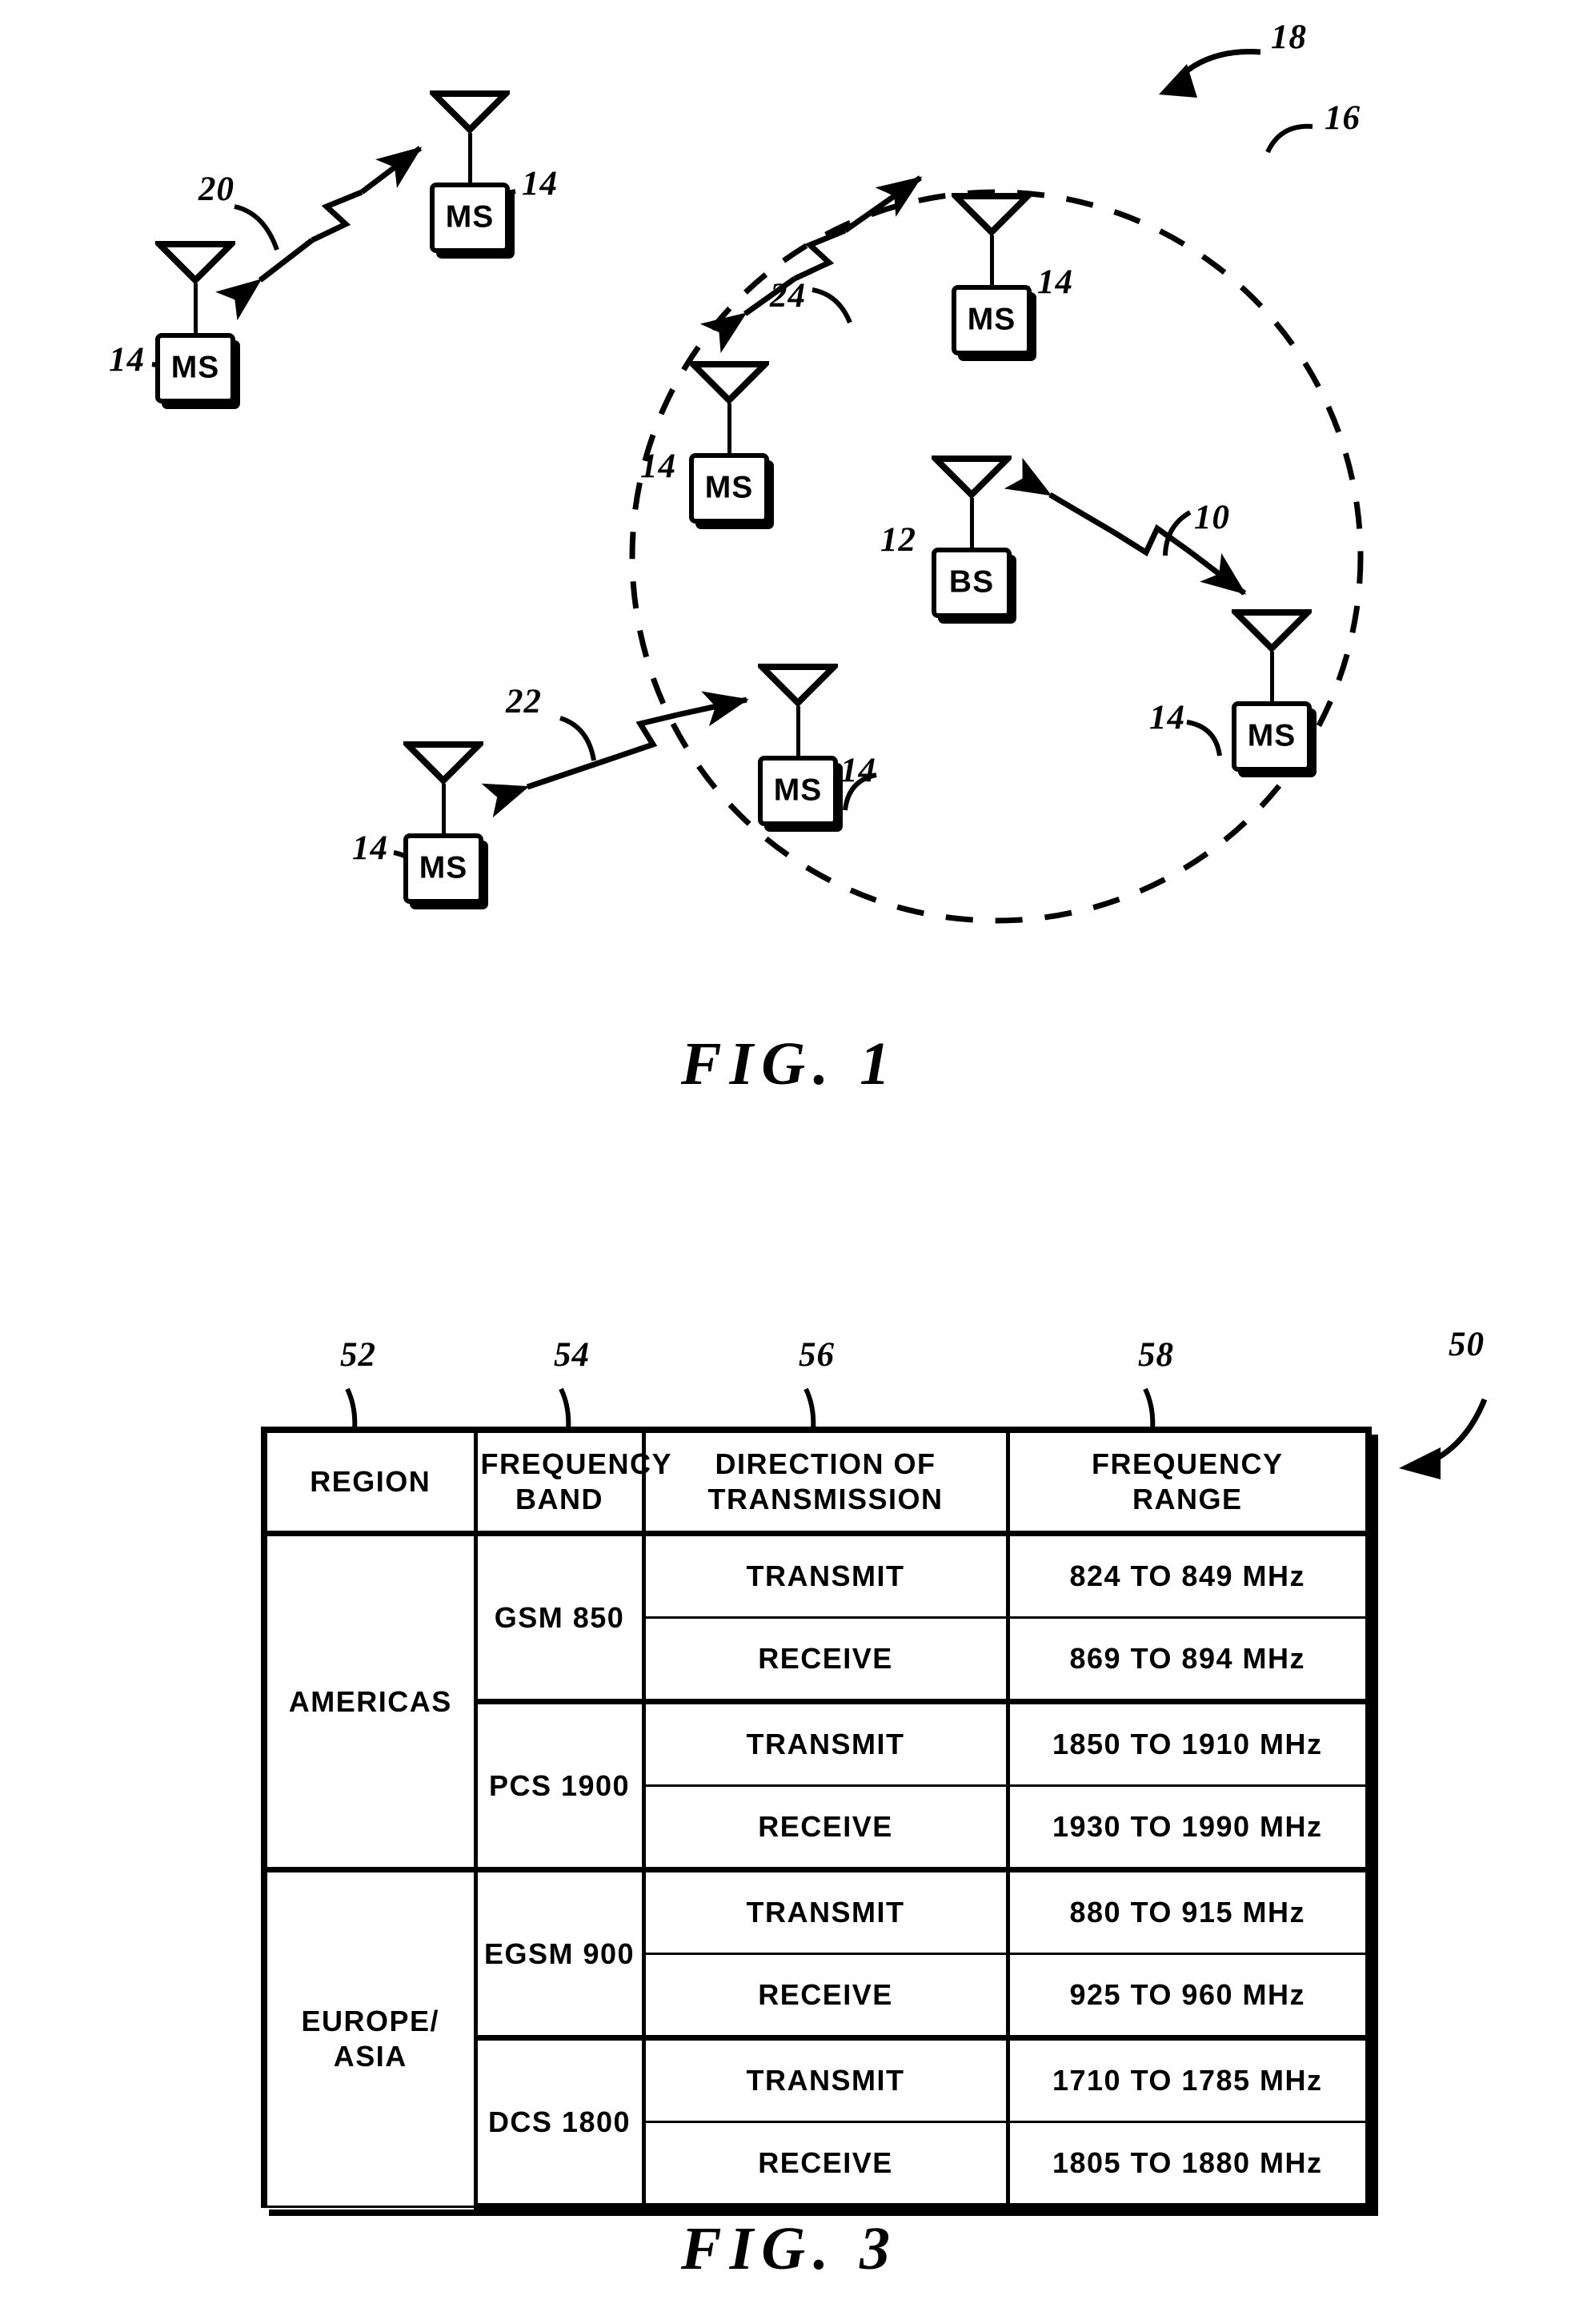 The width and height of the screenshot is (1579, 2324). I want to click on leader-14-e, so click(1204, 738).